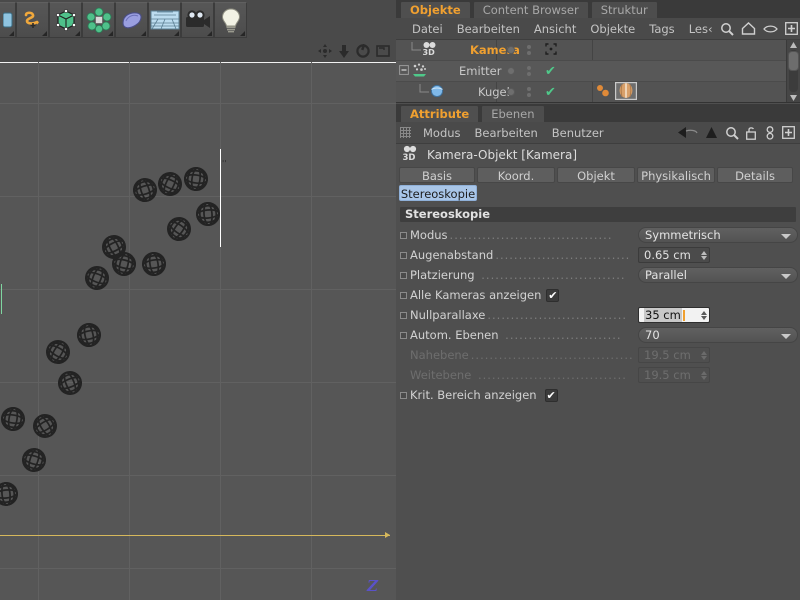 The image size is (800, 600). What do you see at coordinates (435, 9) in the screenshot?
I see `tab-objekte: Objekte` at bounding box center [435, 9].